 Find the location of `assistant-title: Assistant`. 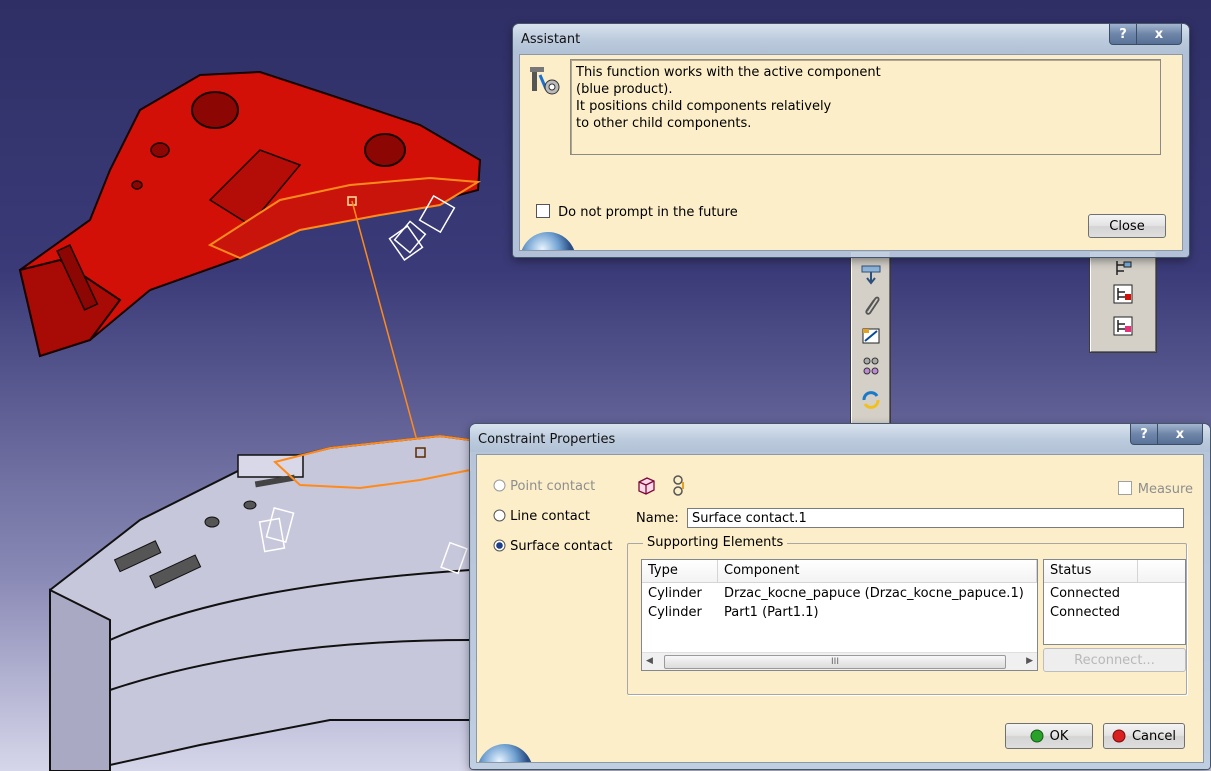

assistant-title: Assistant is located at coordinates (551, 39).